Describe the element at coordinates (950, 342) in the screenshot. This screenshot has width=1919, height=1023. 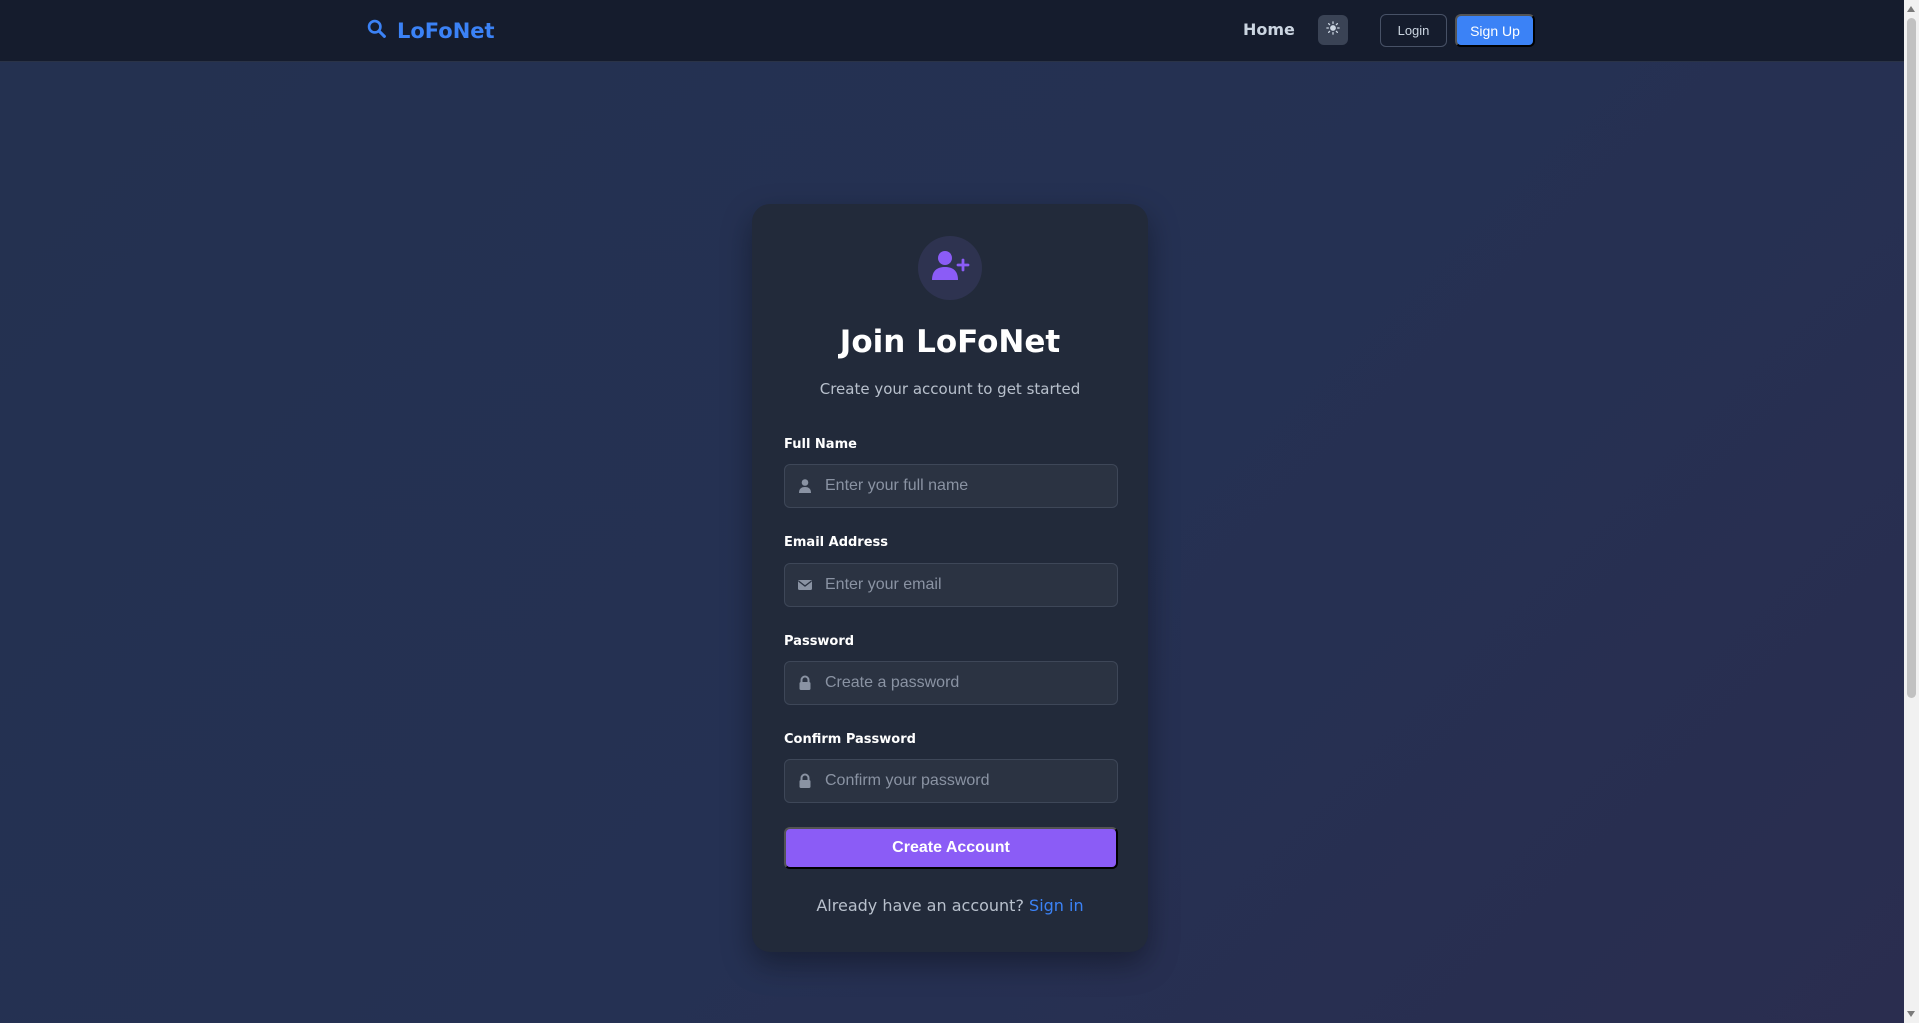
I see `page-title: Join LoFoNet` at that location.